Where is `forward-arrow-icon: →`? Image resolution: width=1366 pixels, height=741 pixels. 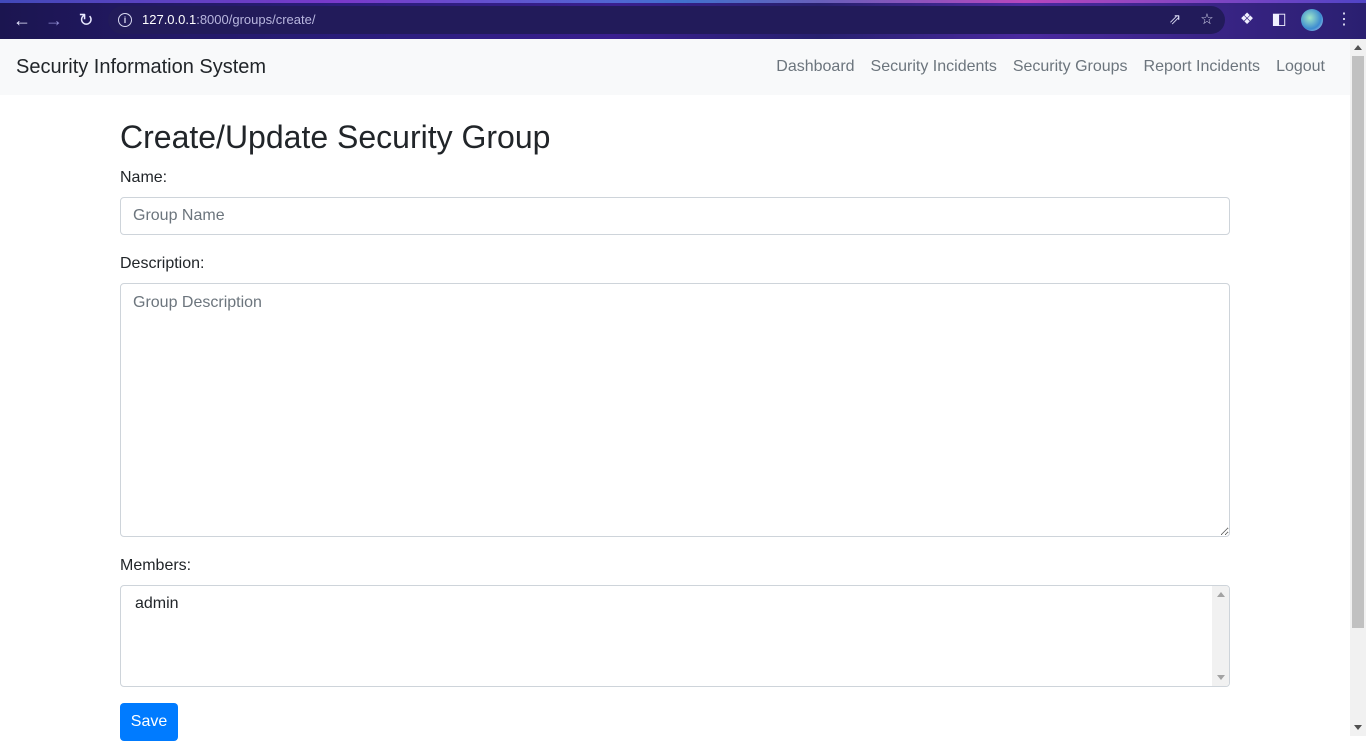 forward-arrow-icon: → is located at coordinates (54, 20).